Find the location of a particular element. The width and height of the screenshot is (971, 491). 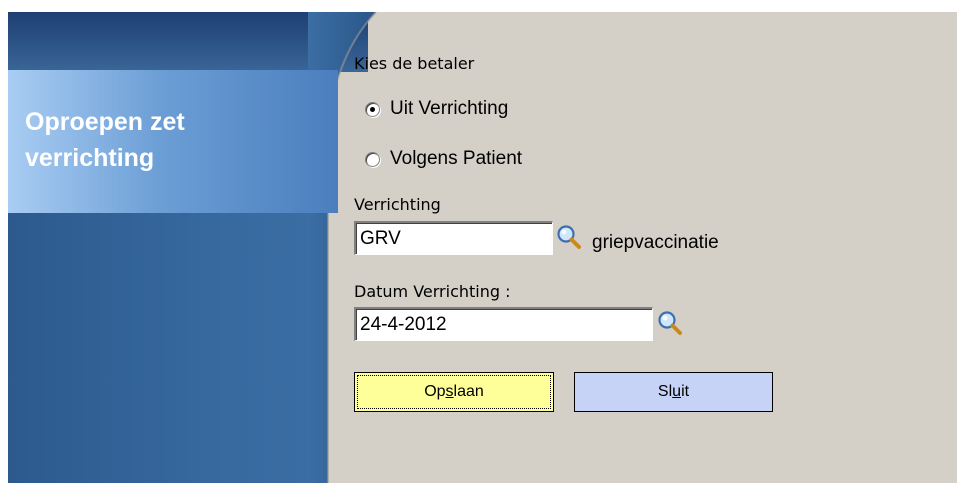

verrichting-input: GRV is located at coordinates (453, 238).